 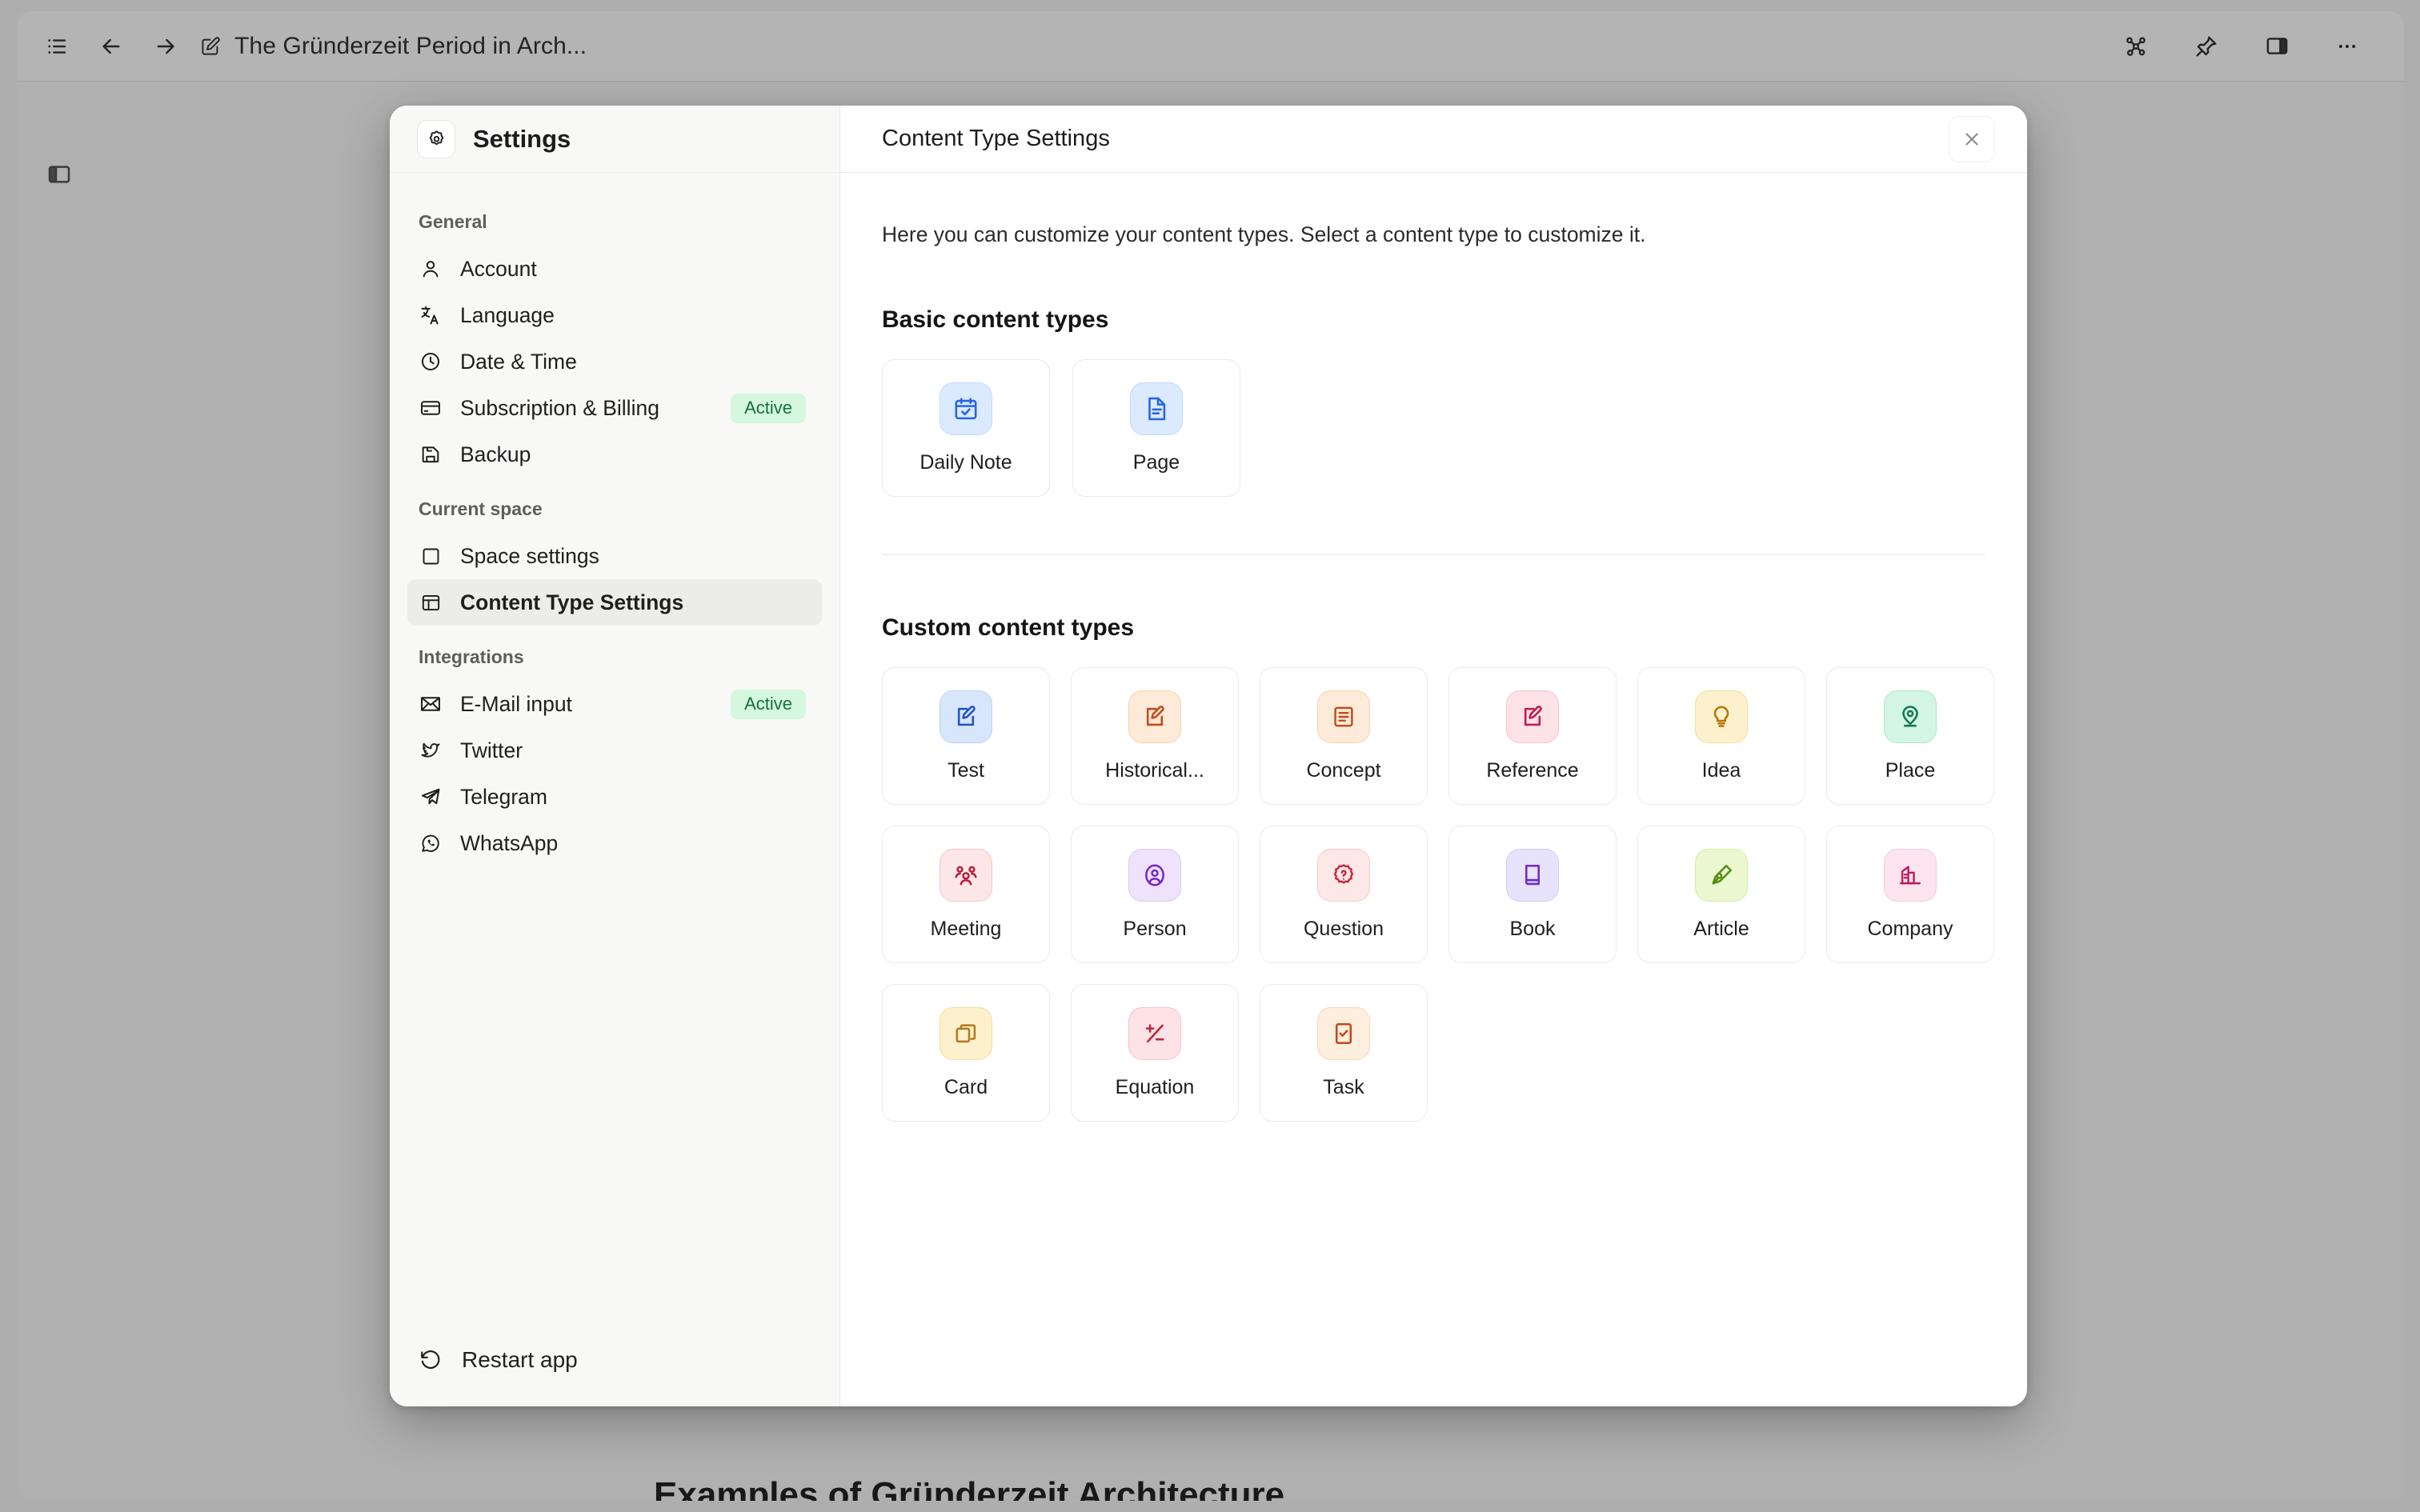 What do you see at coordinates (2277, 46) in the screenshot?
I see `right-panel-icon` at bounding box center [2277, 46].